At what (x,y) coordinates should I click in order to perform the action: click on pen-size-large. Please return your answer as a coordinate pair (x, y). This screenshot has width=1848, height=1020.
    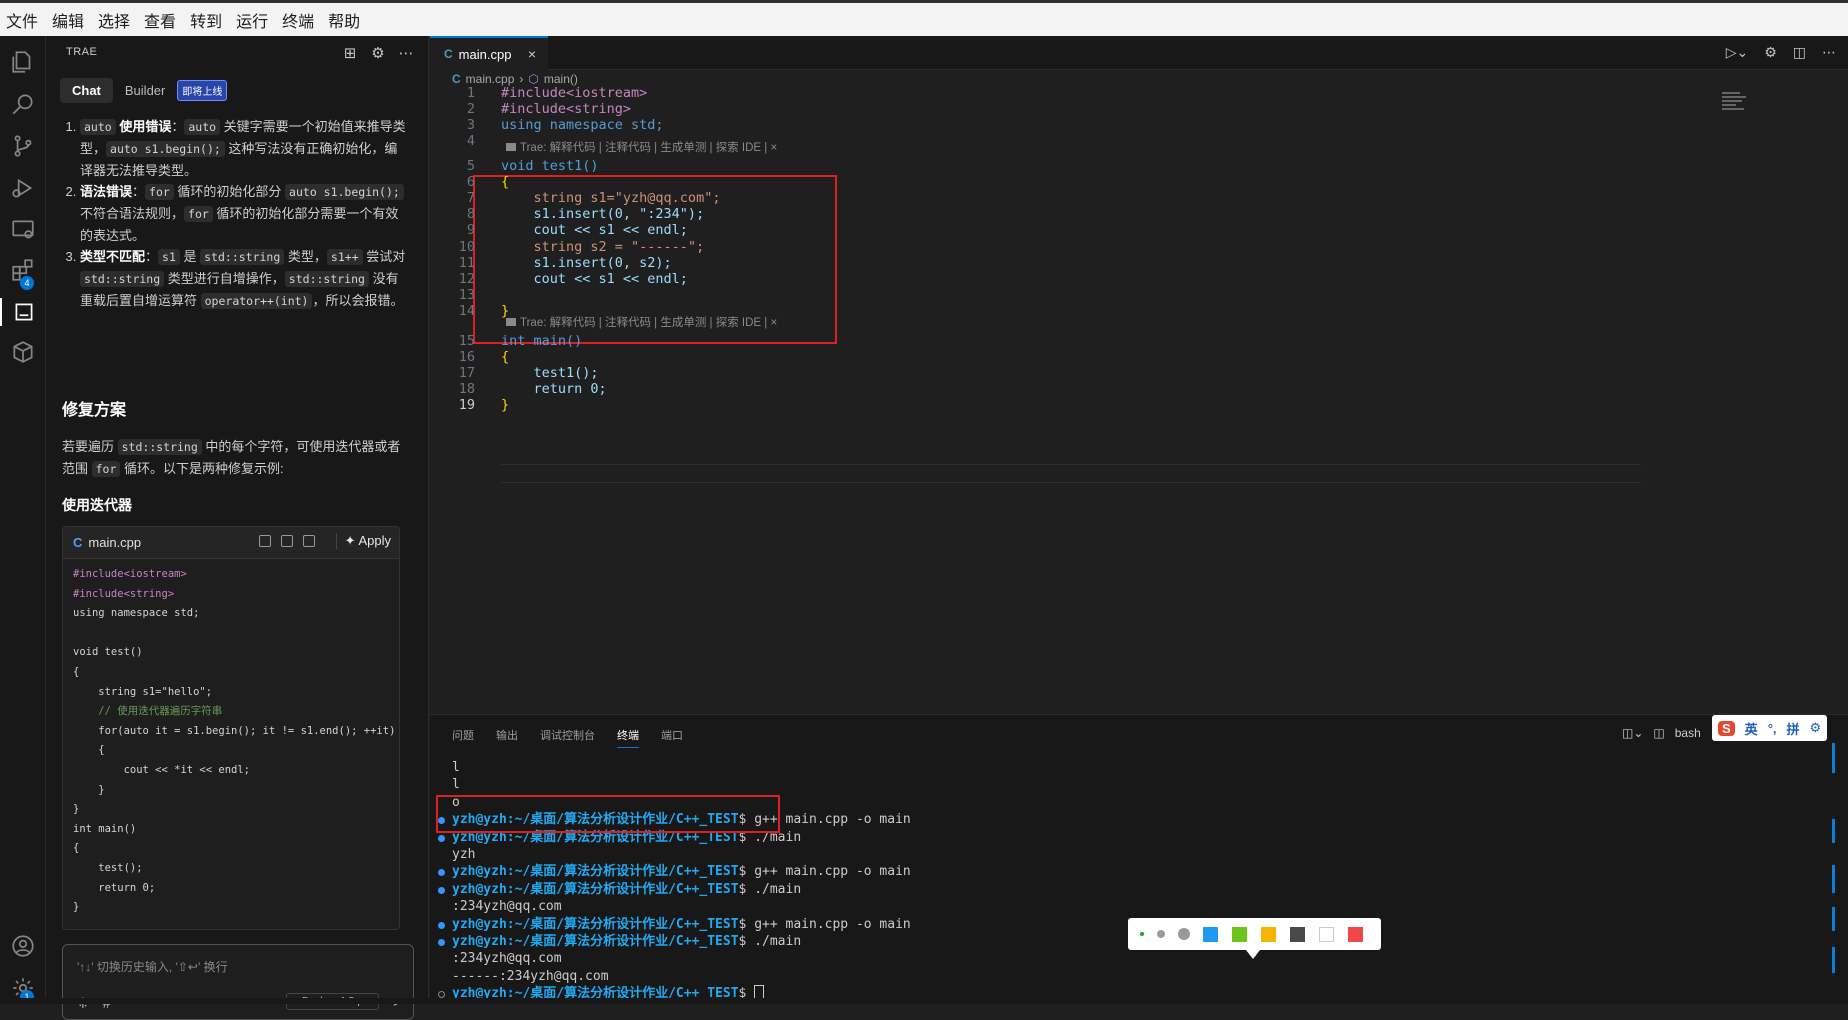
    Looking at the image, I should click on (1184, 934).